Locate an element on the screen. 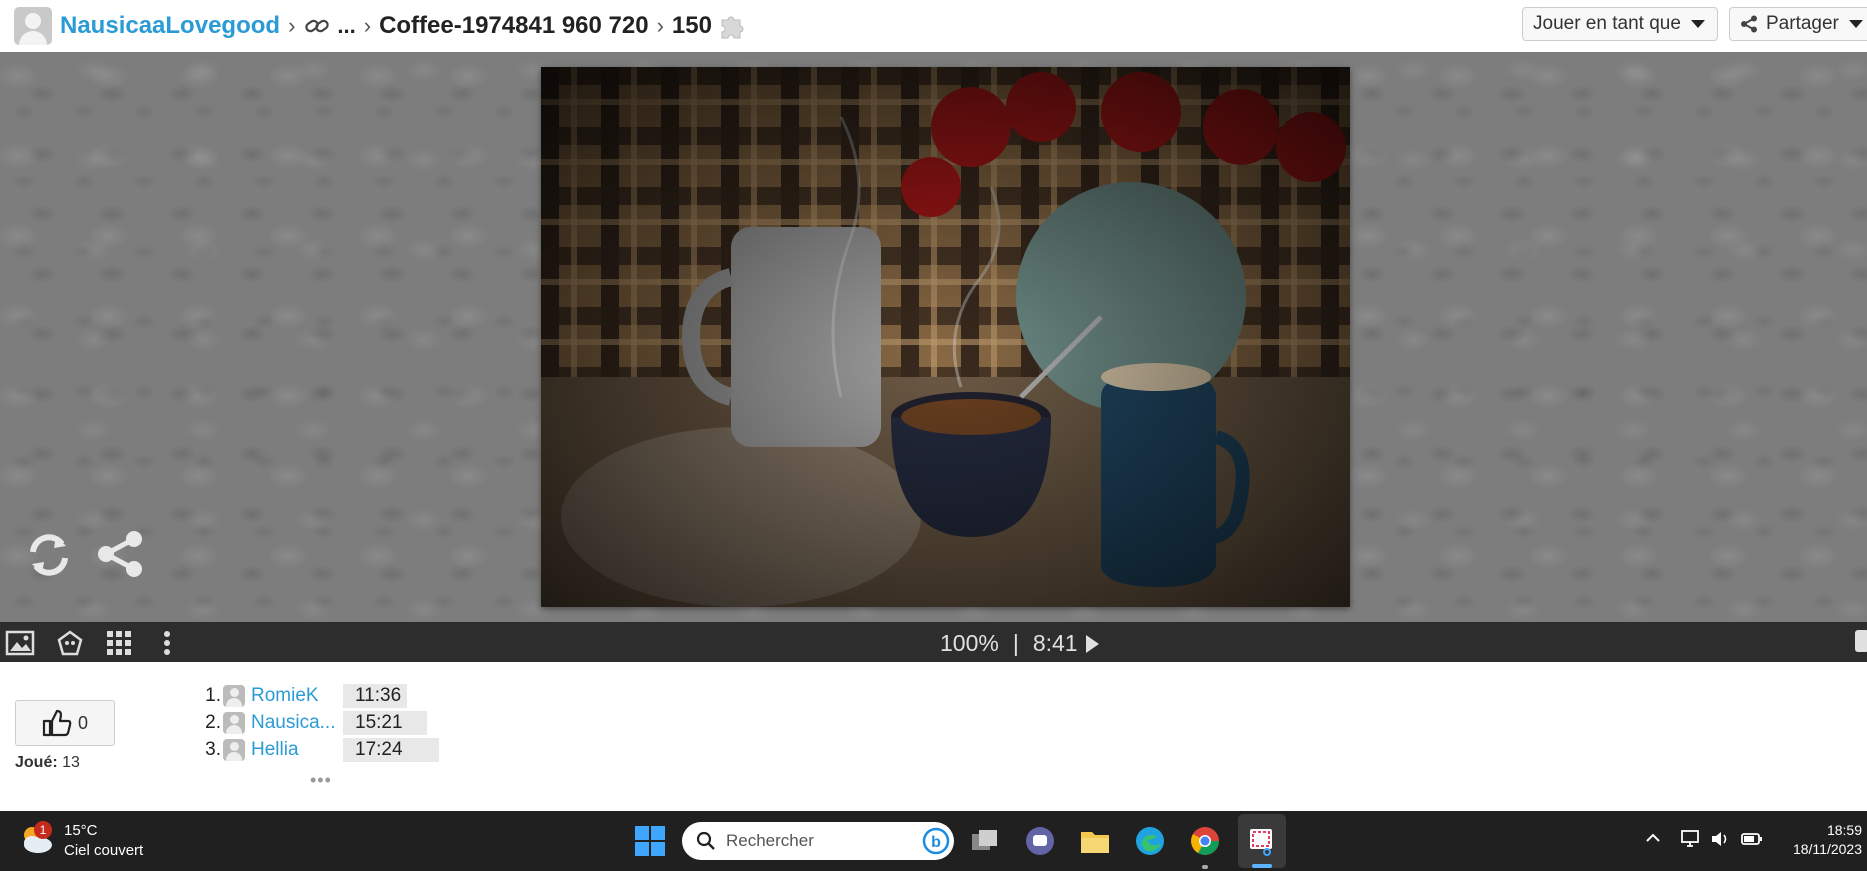 The width and height of the screenshot is (1867, 871). task-view-icon is located at coordinates (985, 841).